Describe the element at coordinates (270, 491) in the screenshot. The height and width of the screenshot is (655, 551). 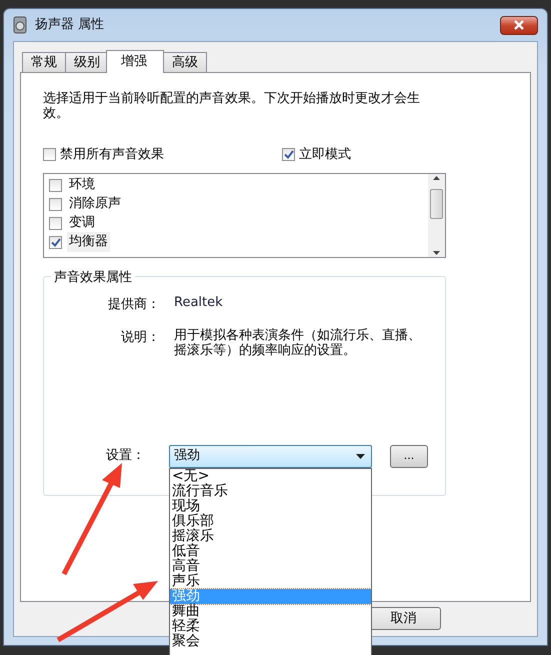
I see `dropdown-option: 流行音乐` at that location.